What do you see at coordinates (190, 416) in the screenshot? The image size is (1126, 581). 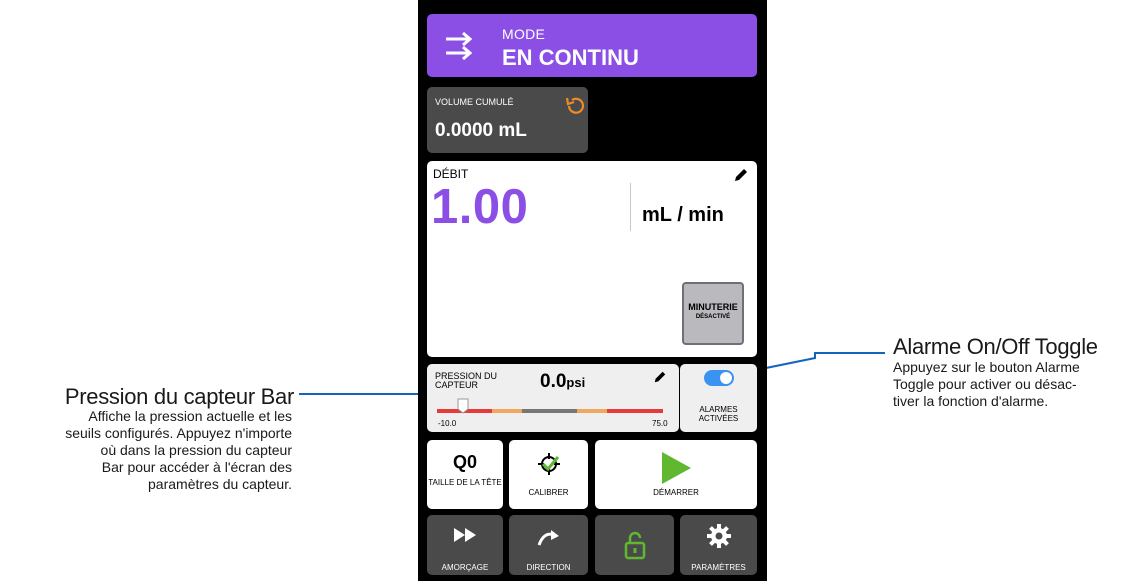 I see `annotation-line-text: Affiche la pression actuelle et les` at bounding box center [190, 416].